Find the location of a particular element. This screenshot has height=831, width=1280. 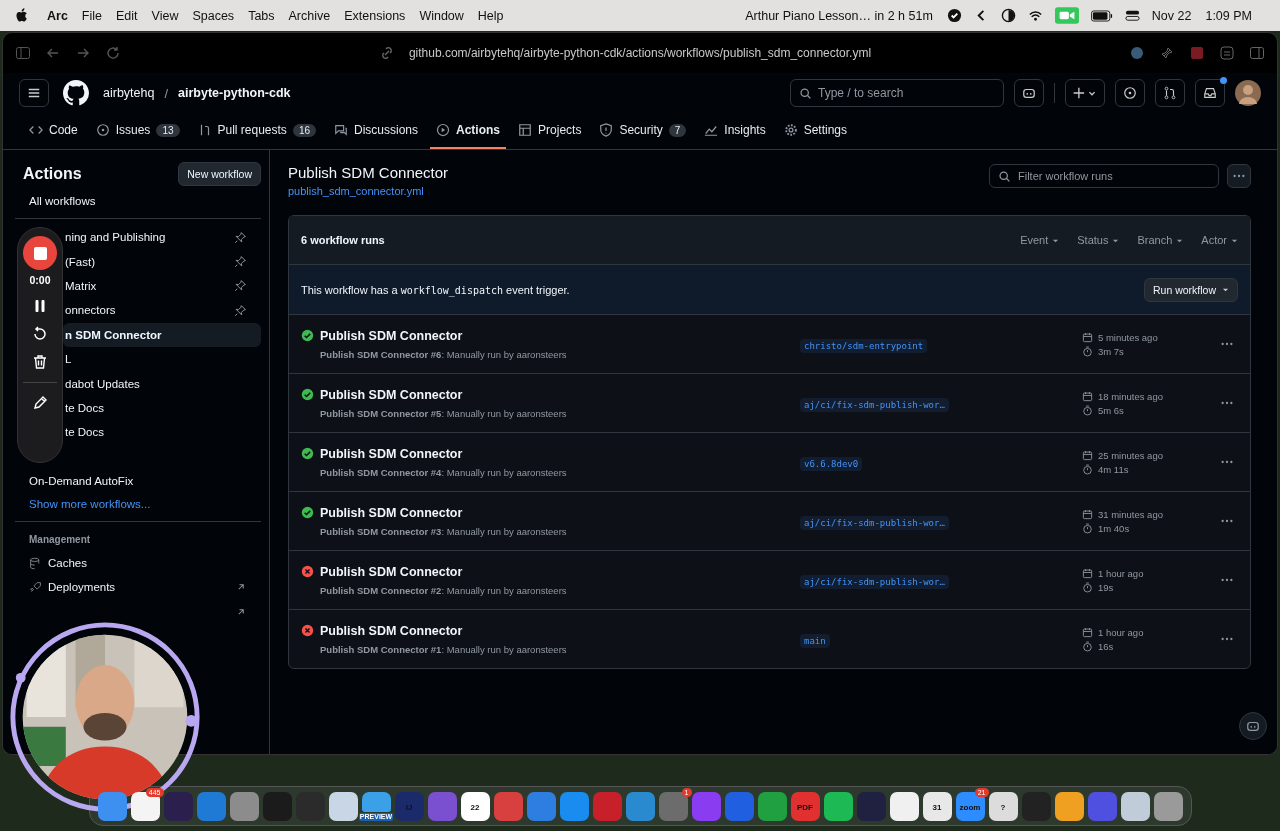

branch-label: main is located at coordinates (815, 641).